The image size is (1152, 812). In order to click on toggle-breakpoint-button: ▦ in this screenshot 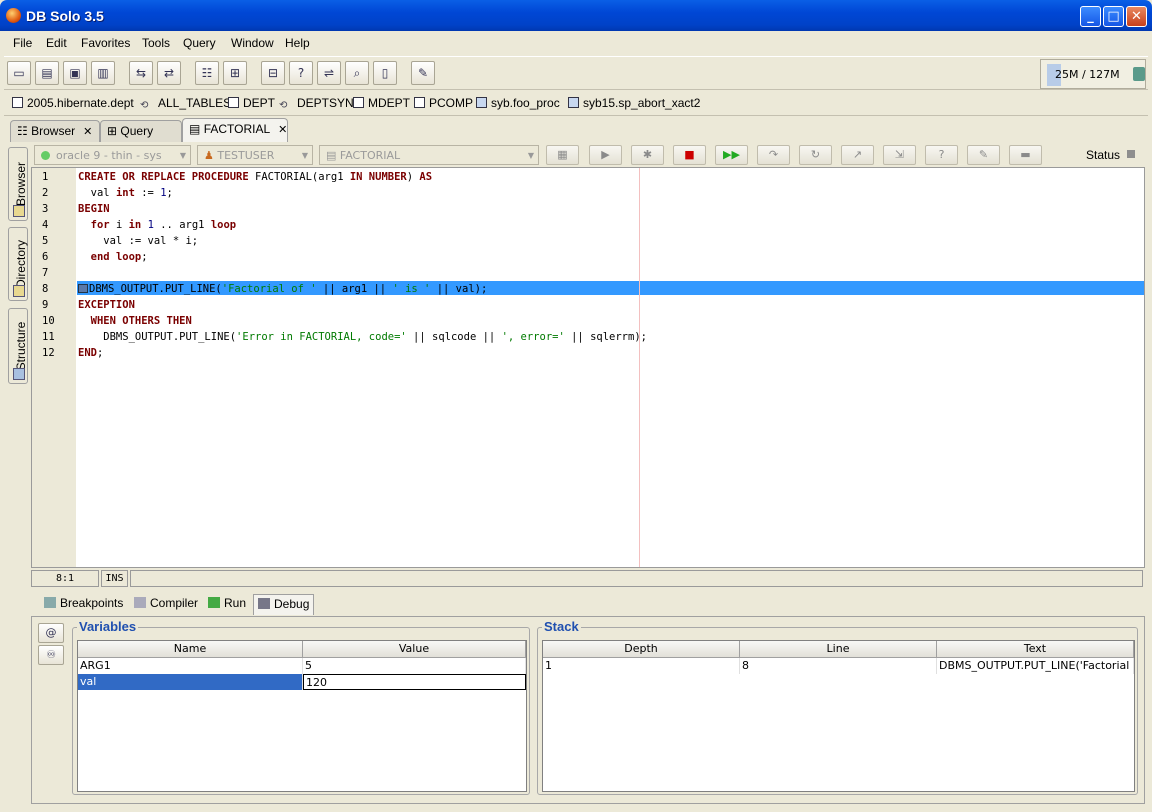, I will do `click(562, 155)`.